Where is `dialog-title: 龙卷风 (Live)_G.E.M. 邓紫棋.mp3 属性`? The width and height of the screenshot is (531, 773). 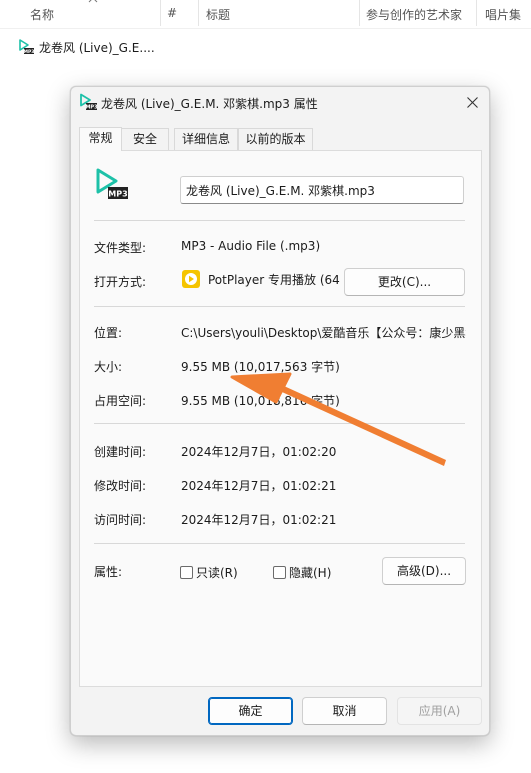
dialog-title: 龙卷风 (Live)_G.E.M. 邓紫棋.mp3 属性 is located at coordinates (209, 104).